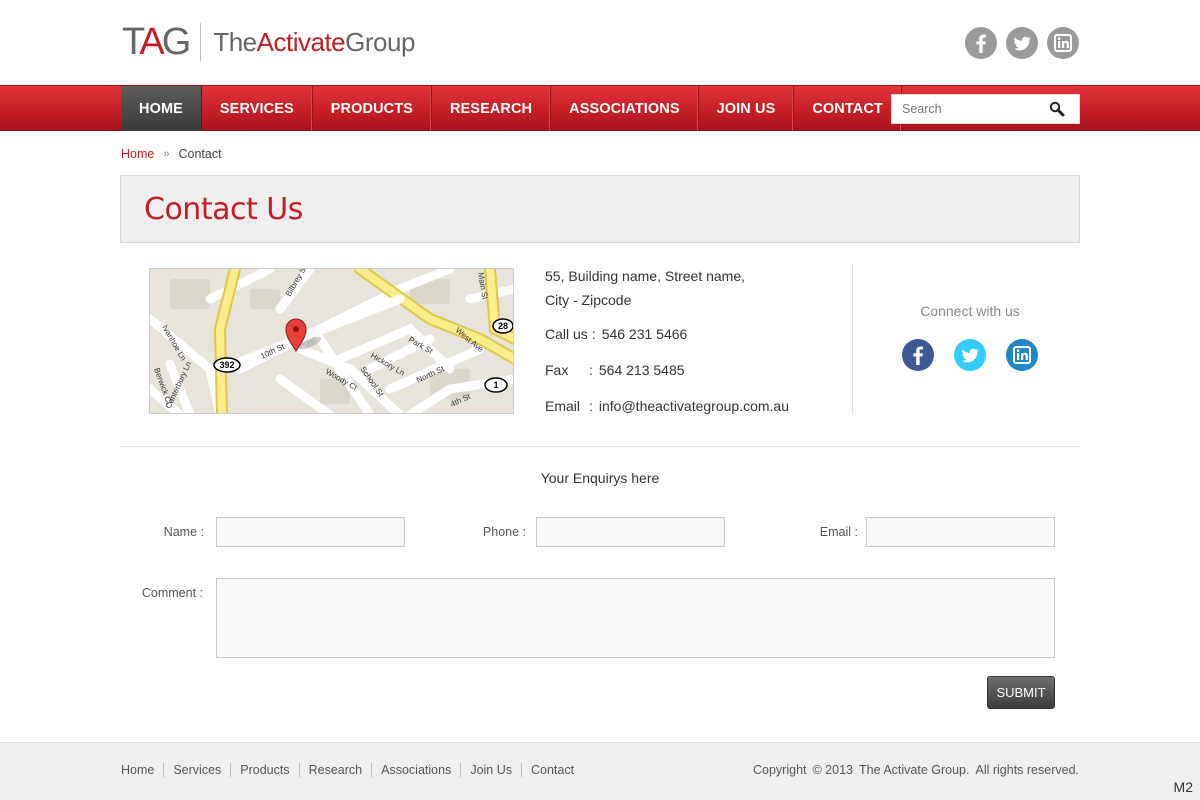  What do you see at coordinates (201, 42) in the screenshot?
I see `logo-divider` at bounding box center [201, 42].